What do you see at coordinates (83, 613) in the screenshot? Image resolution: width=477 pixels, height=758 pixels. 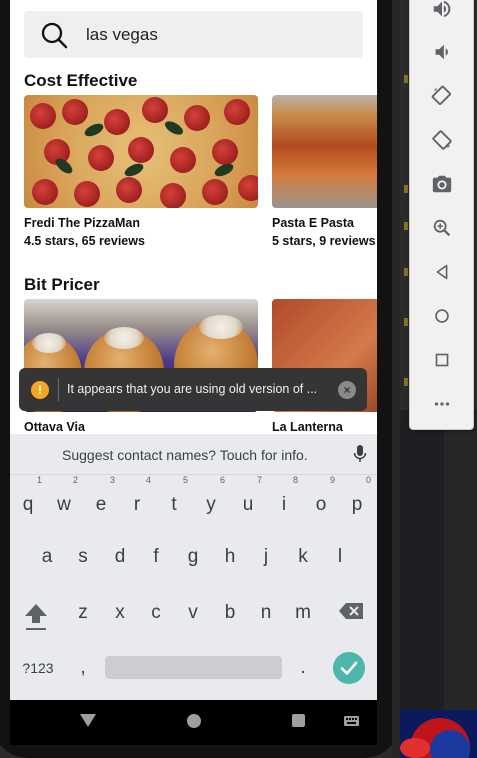 I see `key-z: z` at bounding box center [83, 613].